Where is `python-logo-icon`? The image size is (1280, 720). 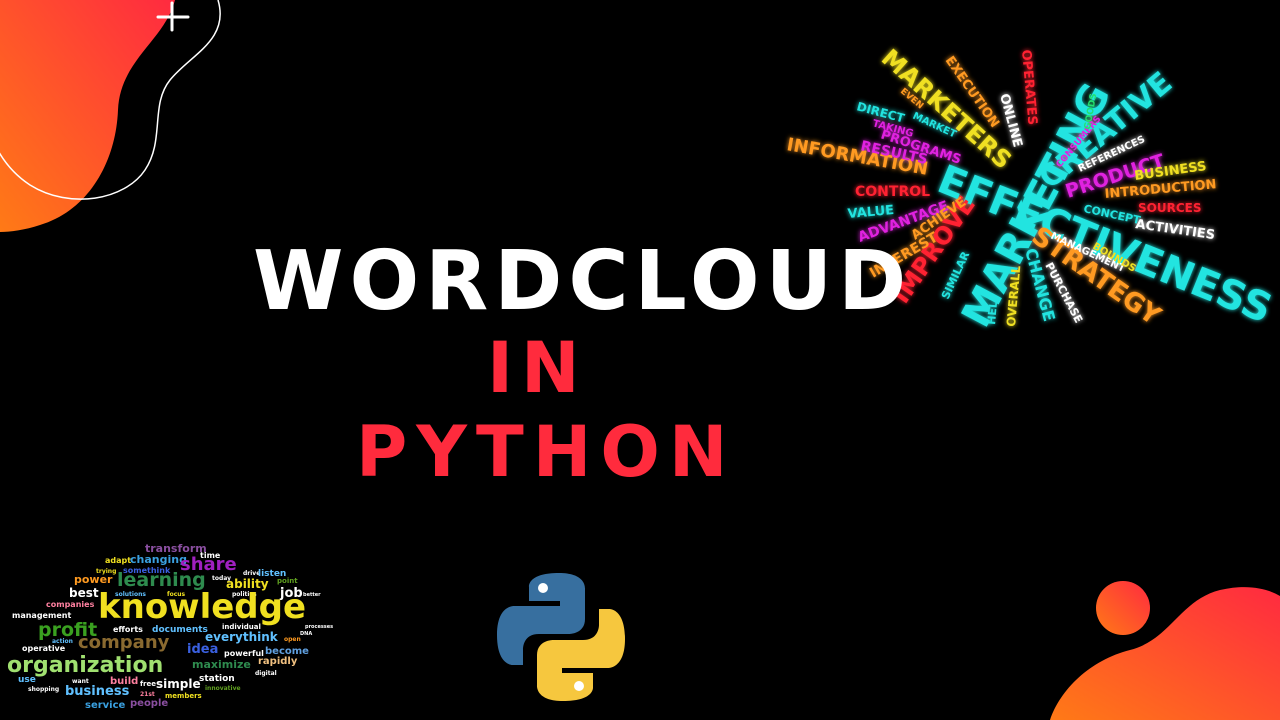 python-logo-icon is located at coordinates (561, 637).